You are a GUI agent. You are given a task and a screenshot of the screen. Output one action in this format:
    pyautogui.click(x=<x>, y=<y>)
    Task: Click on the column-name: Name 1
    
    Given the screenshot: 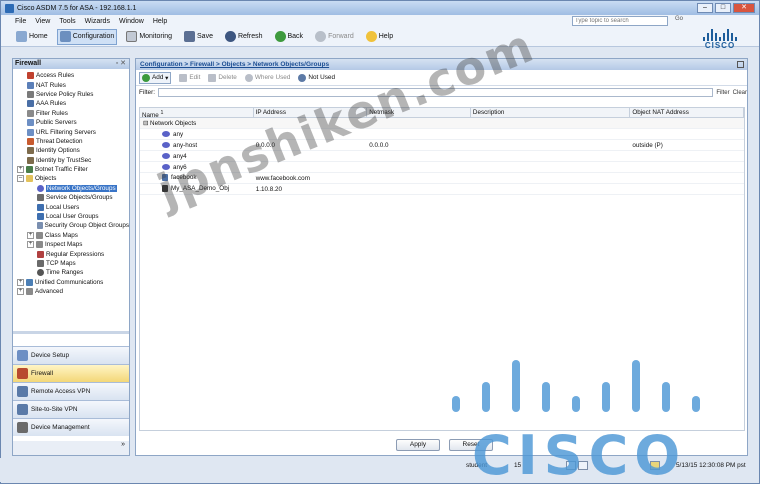 What is the action you would take?
    pyautogui.click(x=197, y=113)
    